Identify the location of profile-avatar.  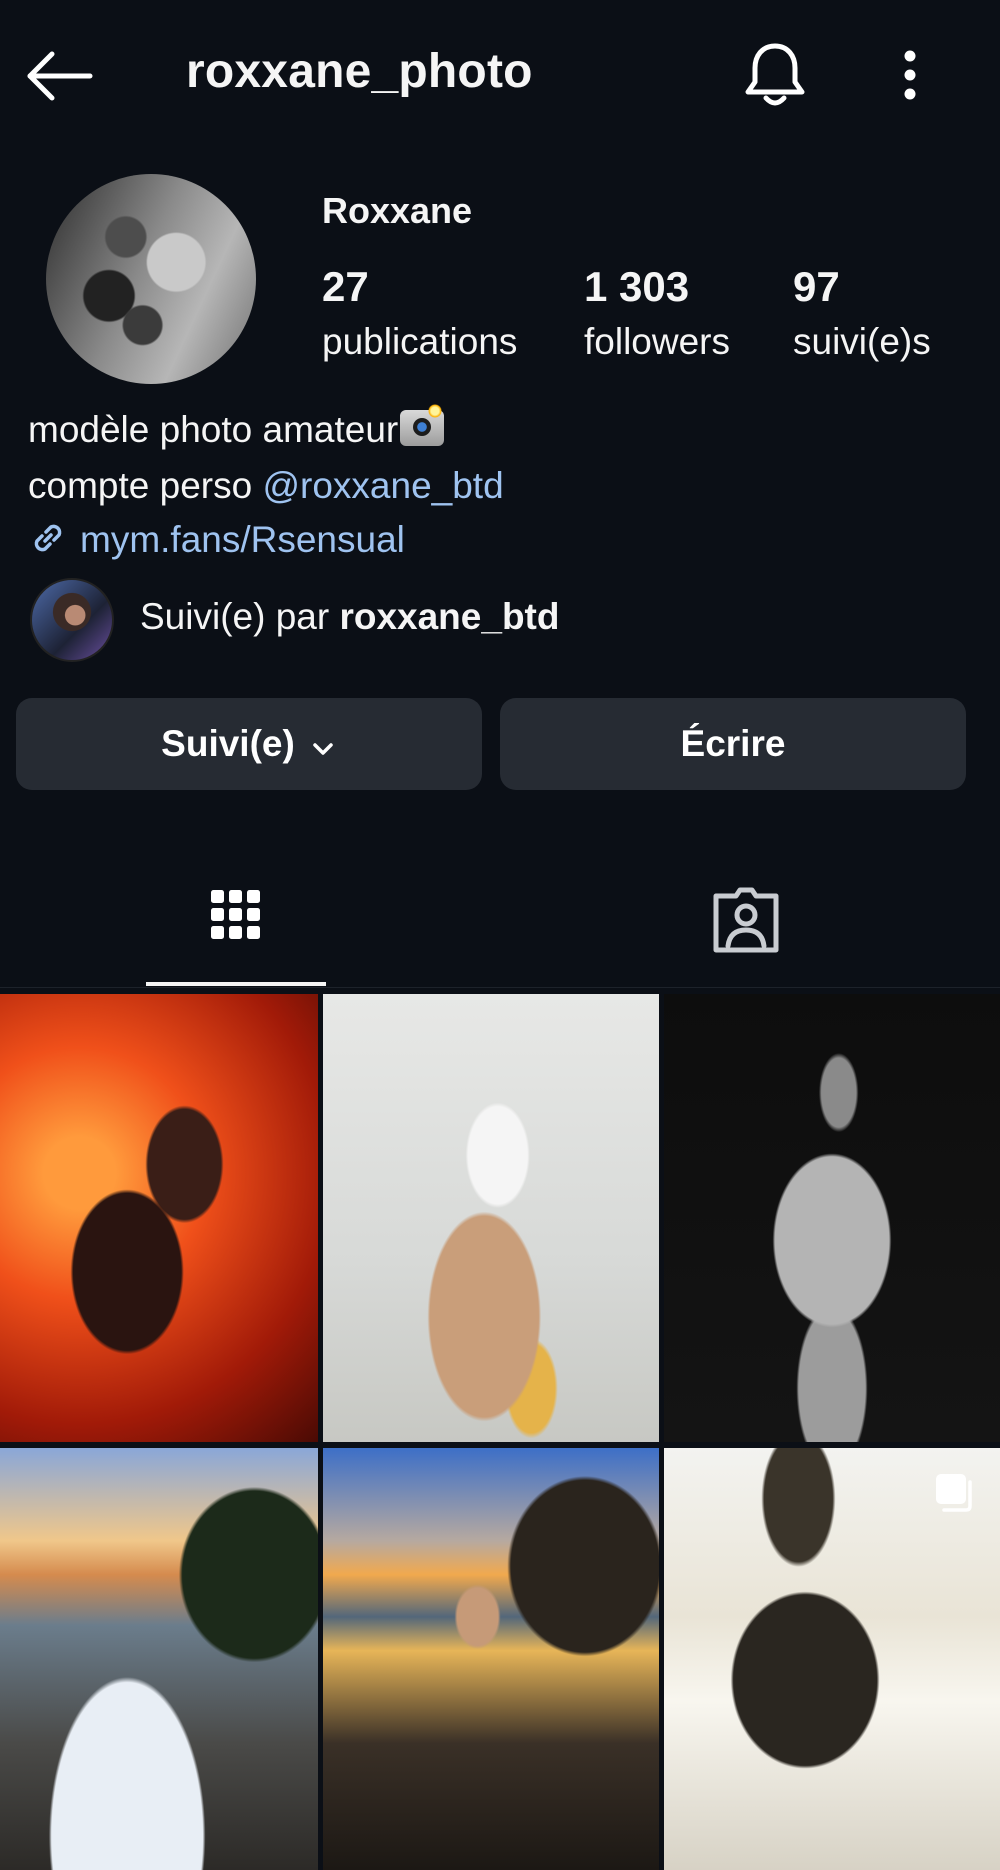
(151, 279).